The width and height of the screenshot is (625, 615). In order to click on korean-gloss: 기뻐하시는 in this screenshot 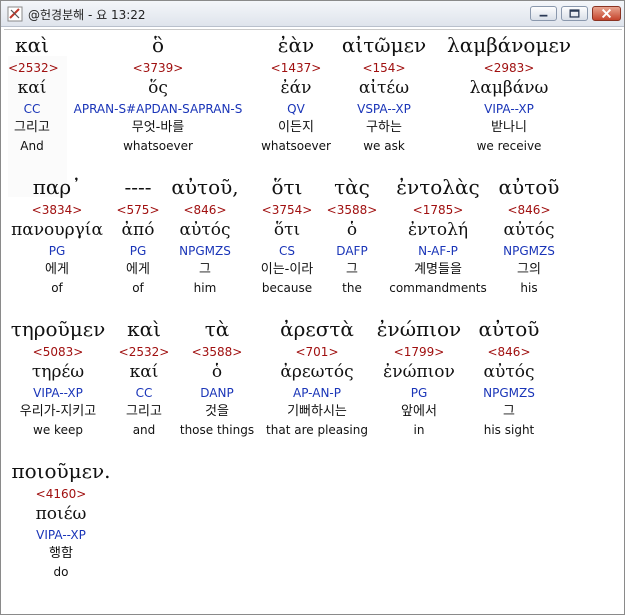, I will do `click(317, 411)`.